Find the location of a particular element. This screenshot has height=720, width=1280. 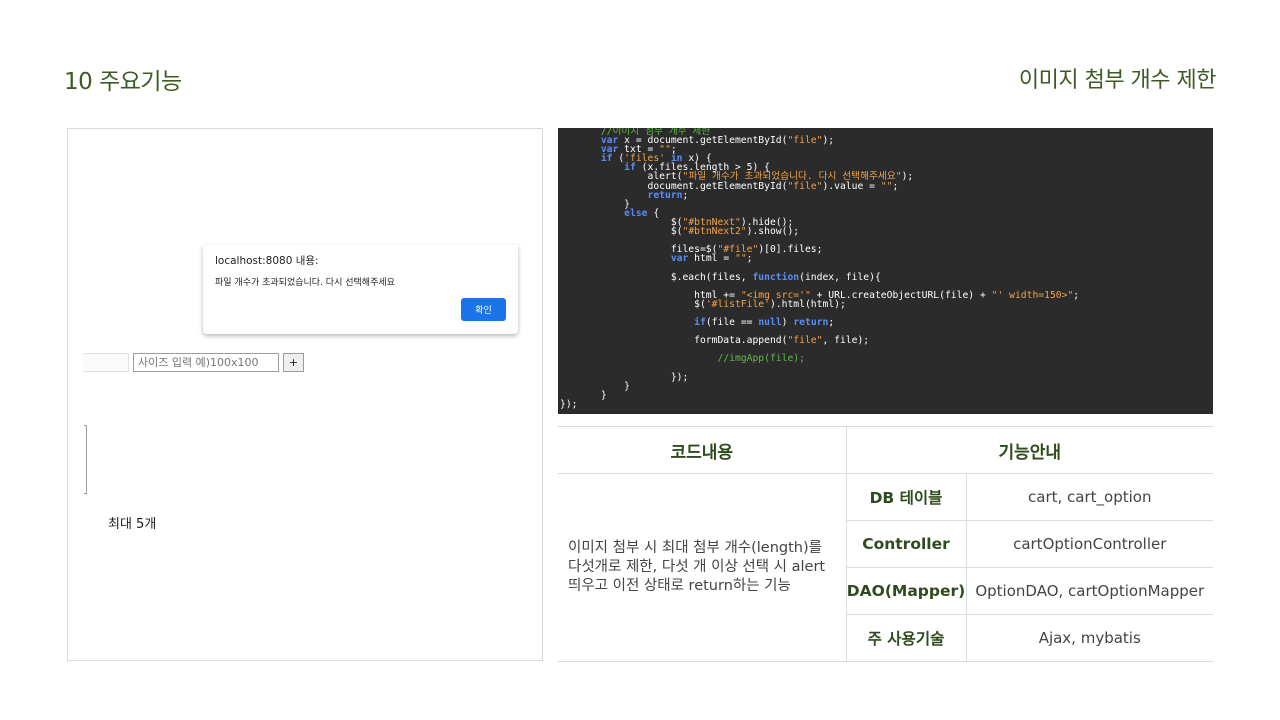

row-value: cart, cart_option is located at coordinates (1089, 497).